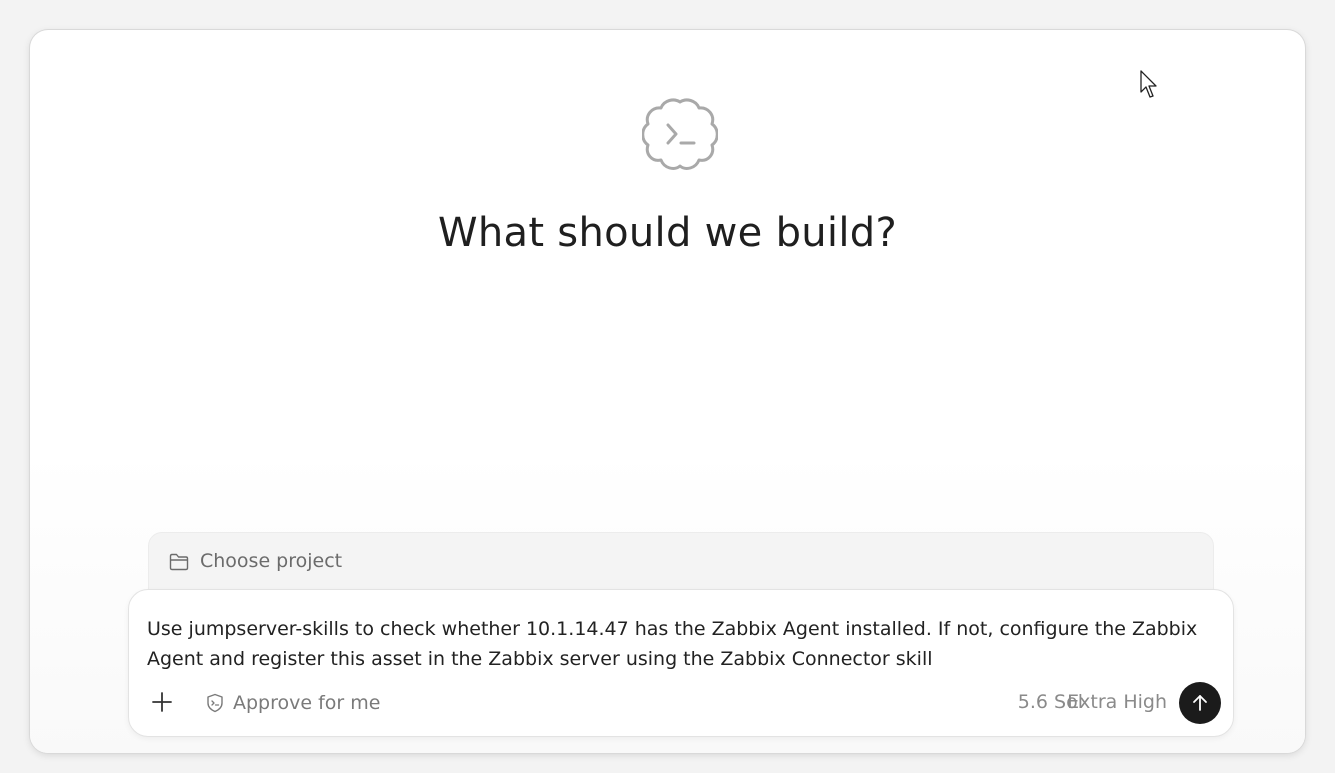 The width and height of the screenshot is (1335, 773). Describe the element at coordinates (1117, 702) in the screenshot. I see `reasoning-effort-selector: Extra High` at that location.